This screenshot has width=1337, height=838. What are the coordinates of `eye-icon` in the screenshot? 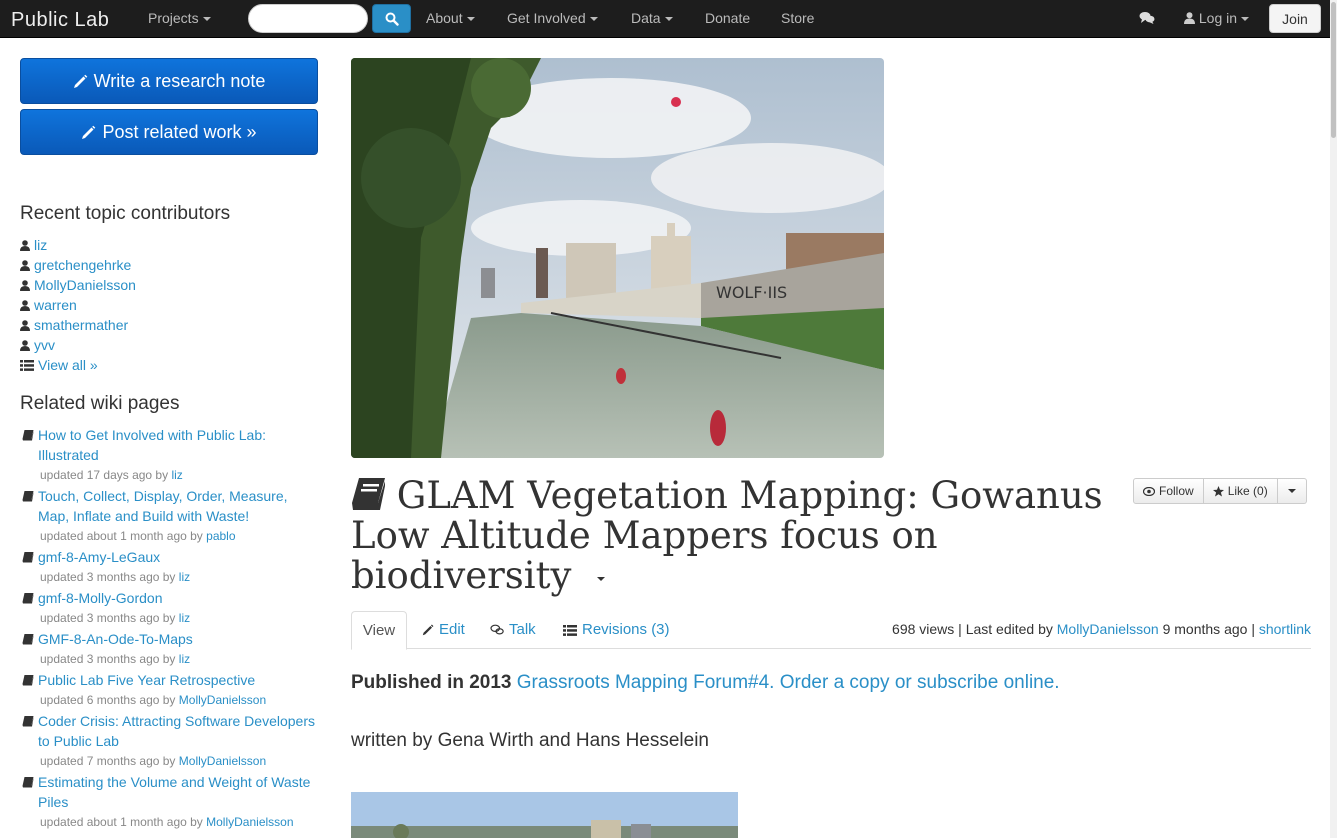 It's located at (1149, 491).